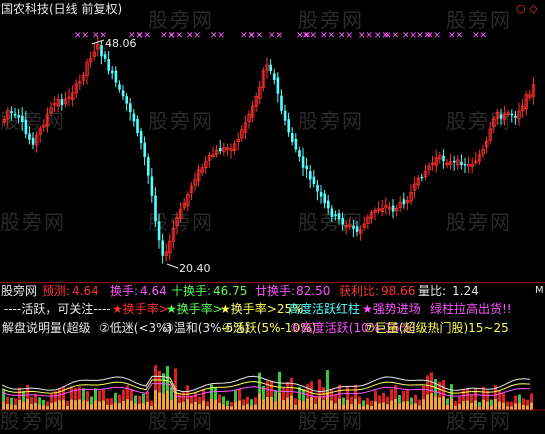  Describe the element at coordinates (313, 291) in the screenshot. I see `sum-turnover-value: 82.50` at that location.